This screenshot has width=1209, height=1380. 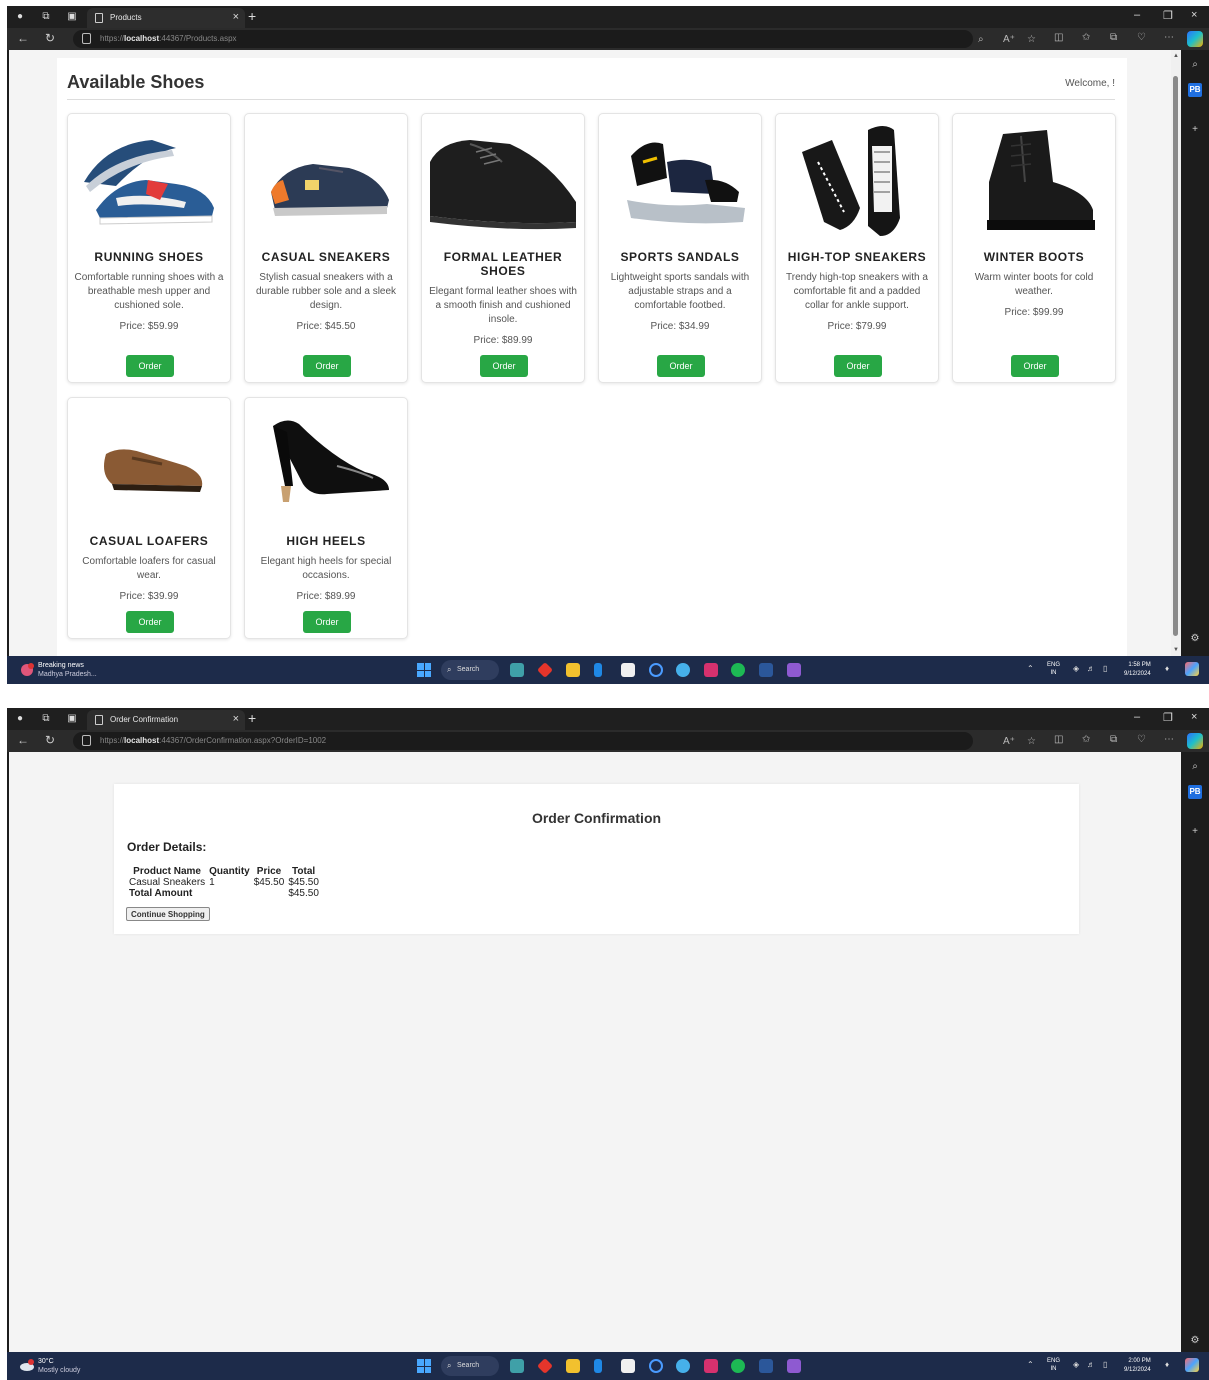 I want to click on volume-icon: ♬, so click(x=1091, y=1364).